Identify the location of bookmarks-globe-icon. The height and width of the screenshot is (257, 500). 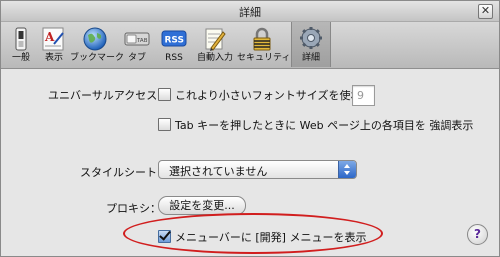
(95, 39).